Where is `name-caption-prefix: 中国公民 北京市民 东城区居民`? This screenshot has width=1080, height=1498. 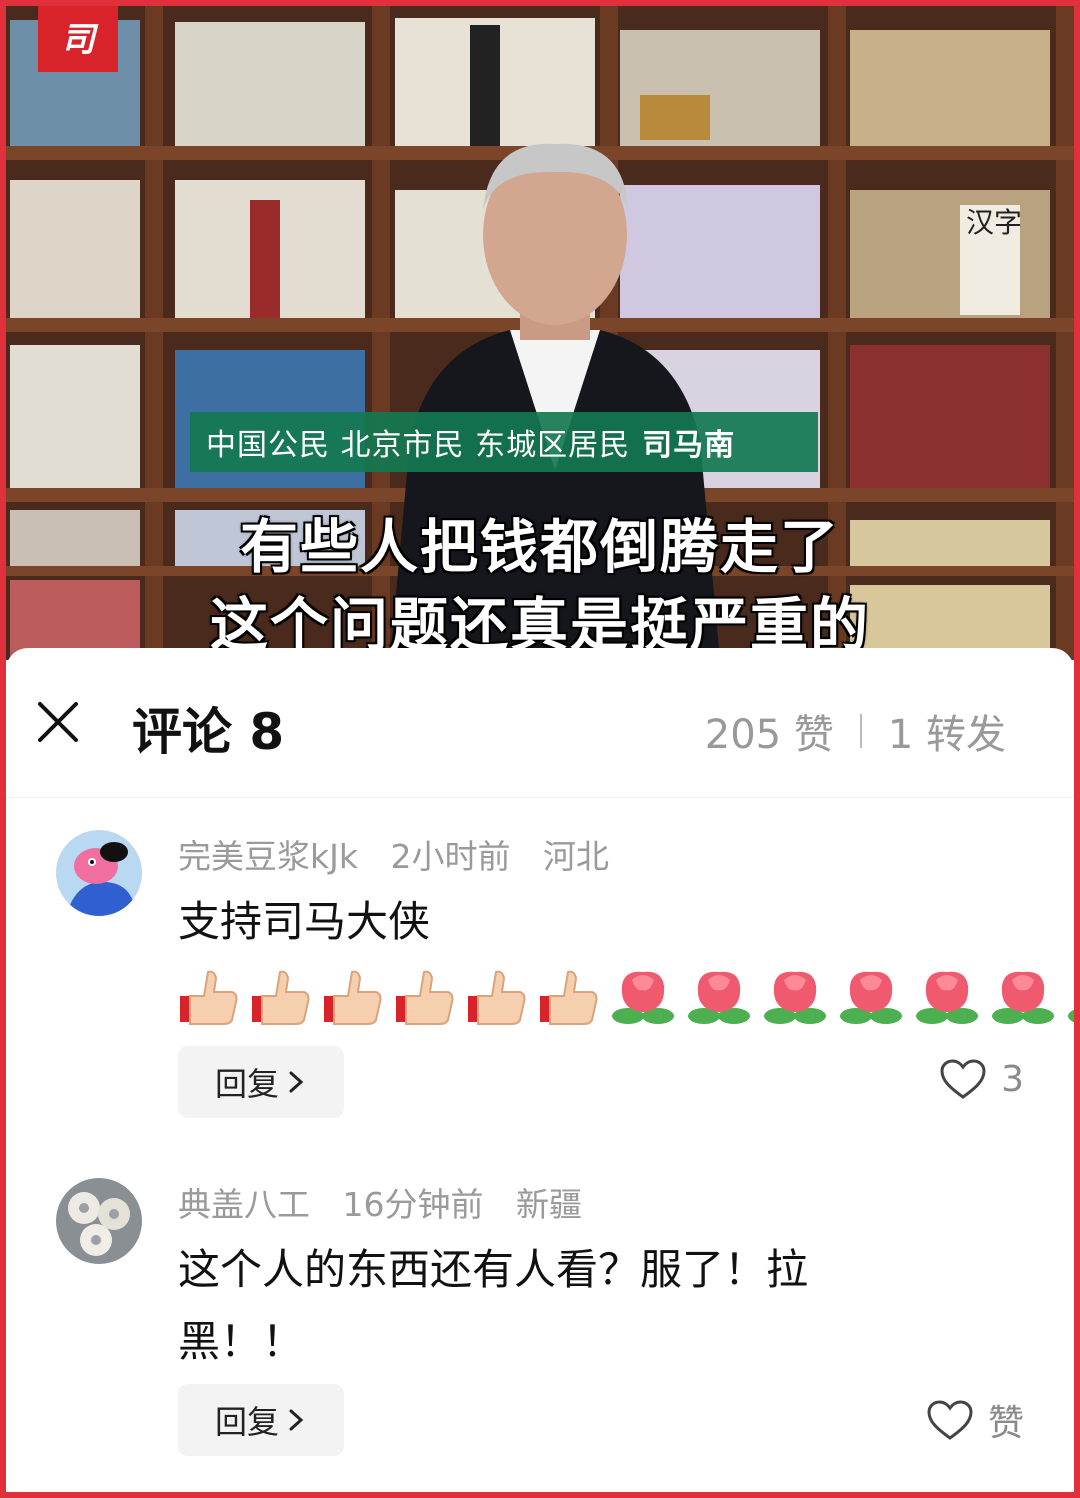
name-caption-prefix: 中国公民 北京市民 东城区居民 is located at coordinates (418, 445).